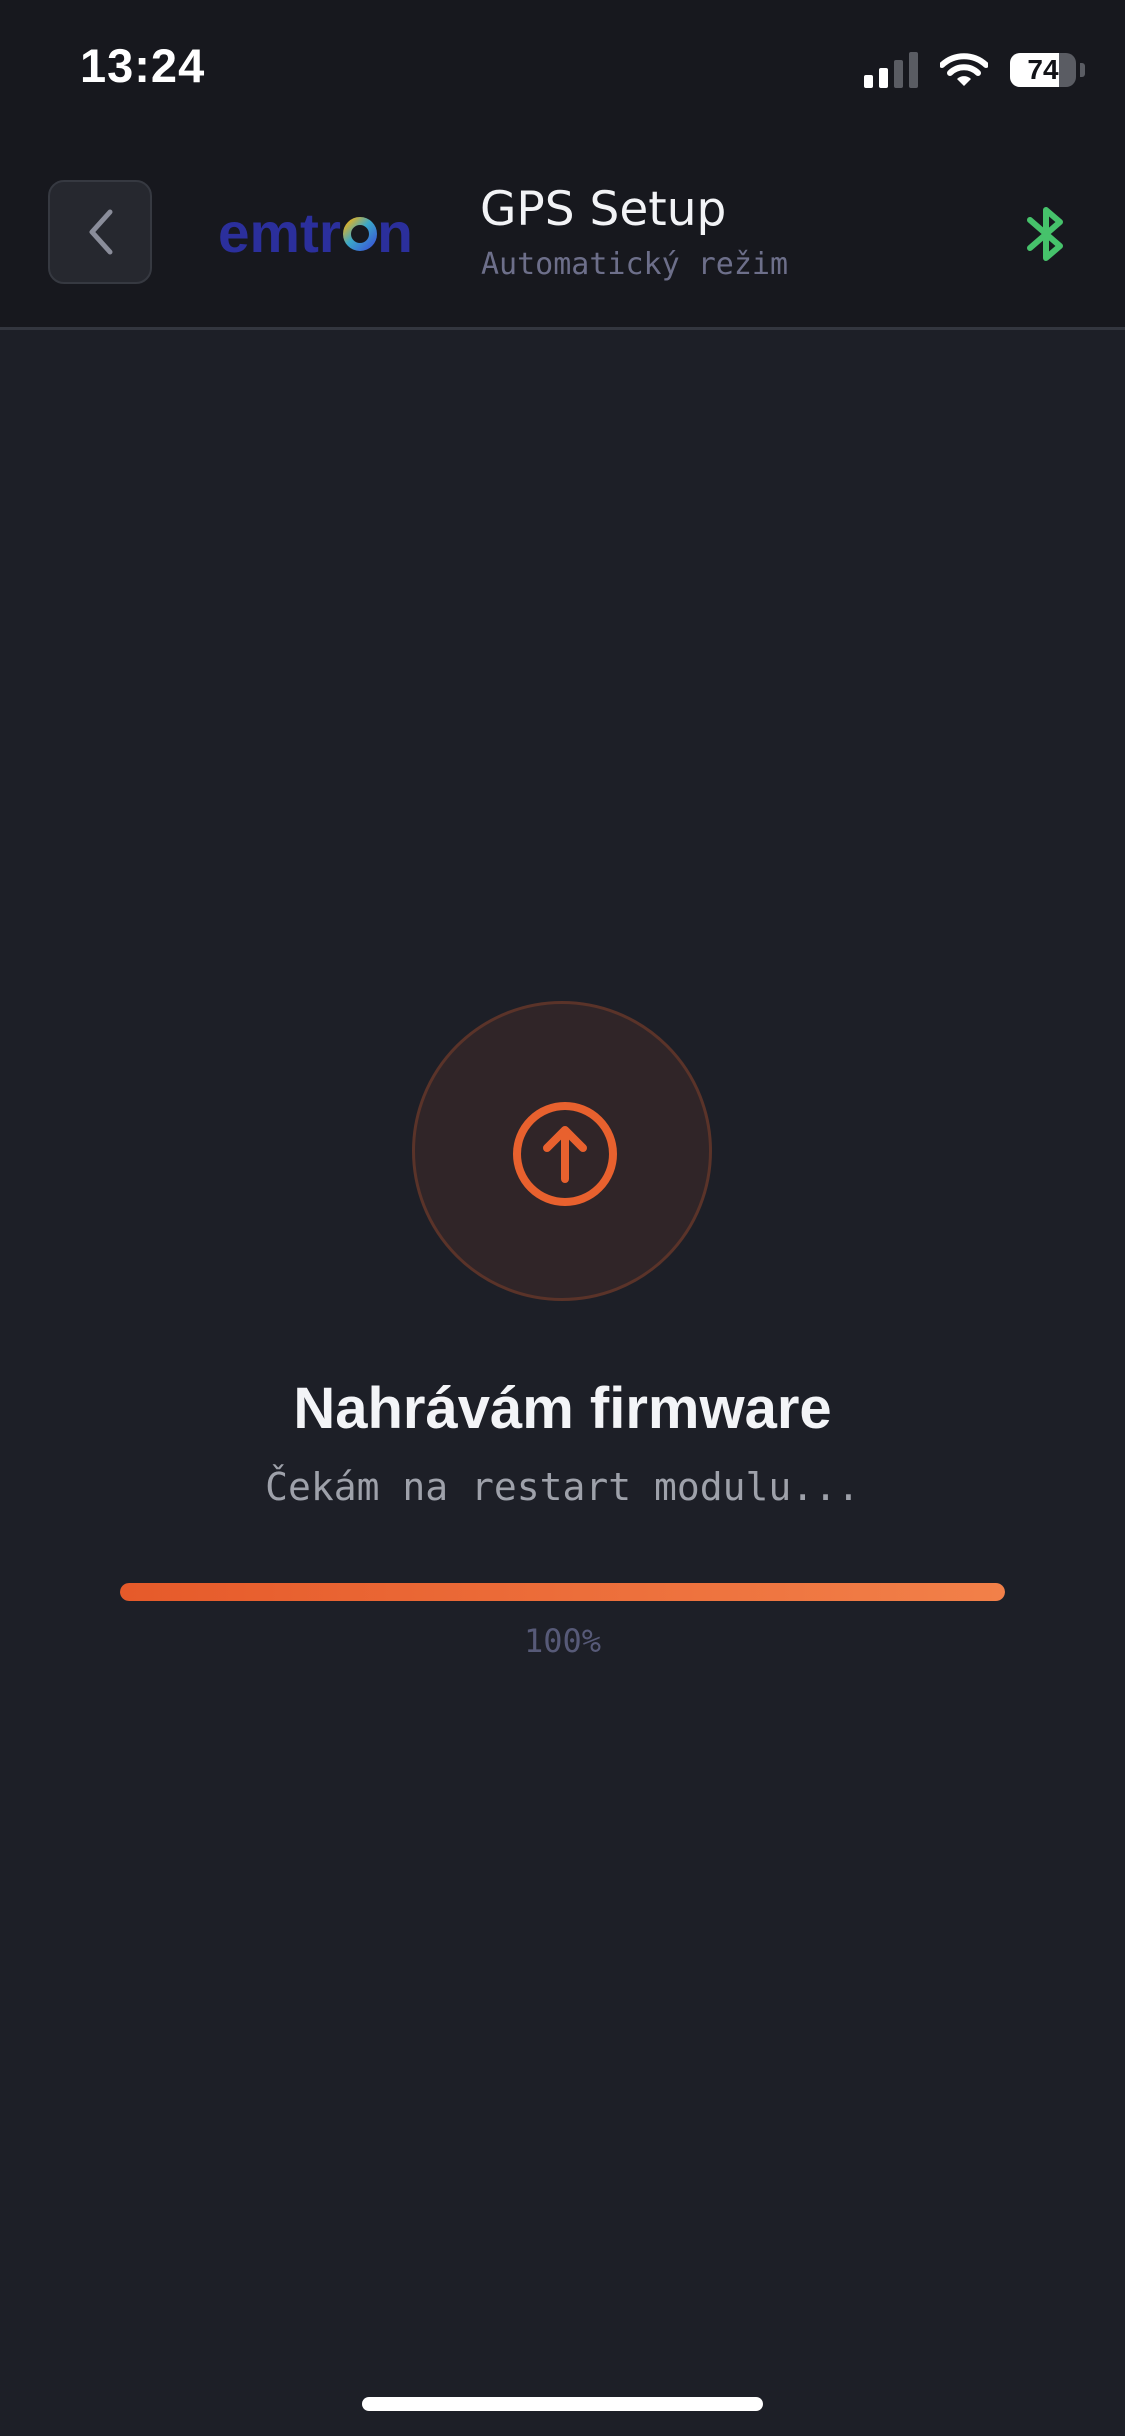  I want to click on battery-icon: 74, so click(1043, 70).